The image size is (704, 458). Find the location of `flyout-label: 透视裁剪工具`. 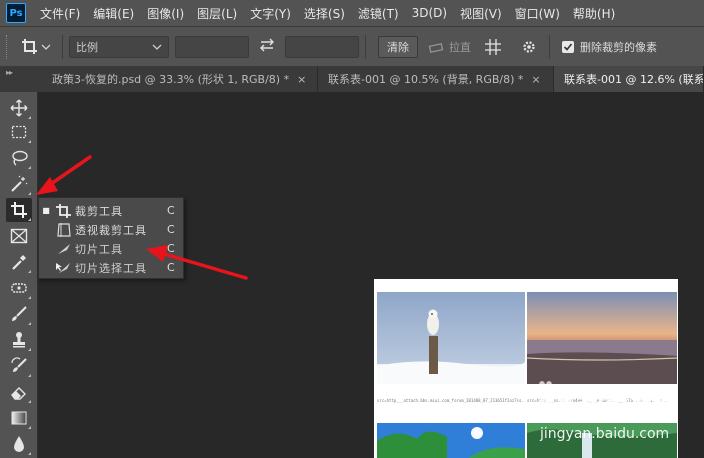

flyout-label: 透视裁剪工具 is located at coordinates (111, 230).